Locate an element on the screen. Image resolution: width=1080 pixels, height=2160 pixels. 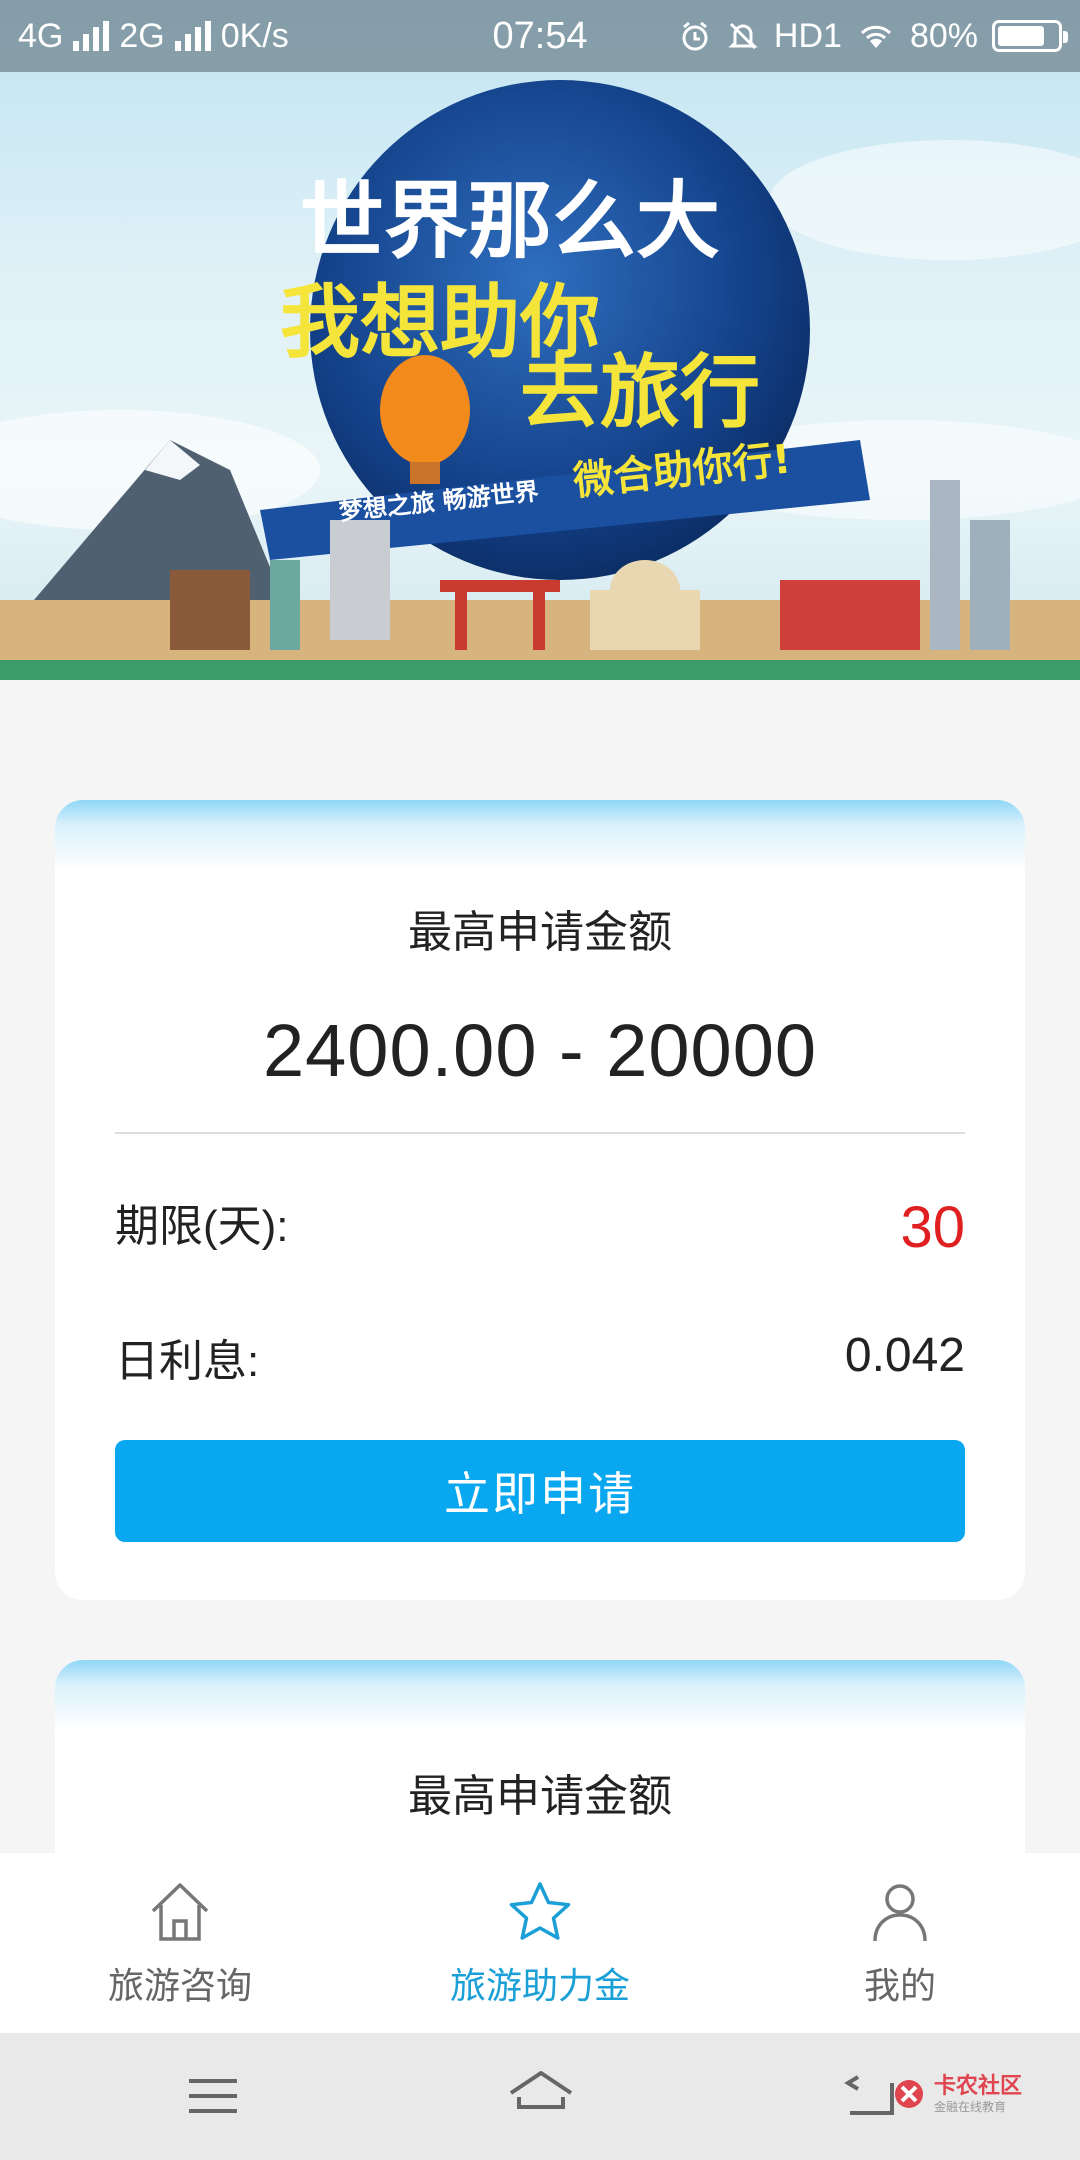
menu-icon is located at coordinates (213, 2096).